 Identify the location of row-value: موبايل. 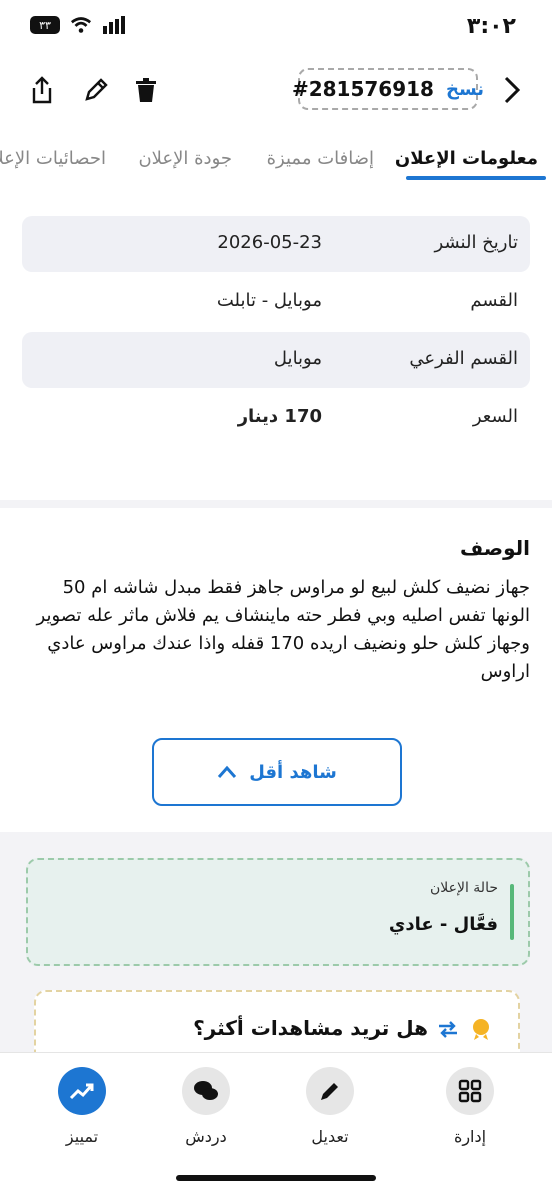
(297, 358).